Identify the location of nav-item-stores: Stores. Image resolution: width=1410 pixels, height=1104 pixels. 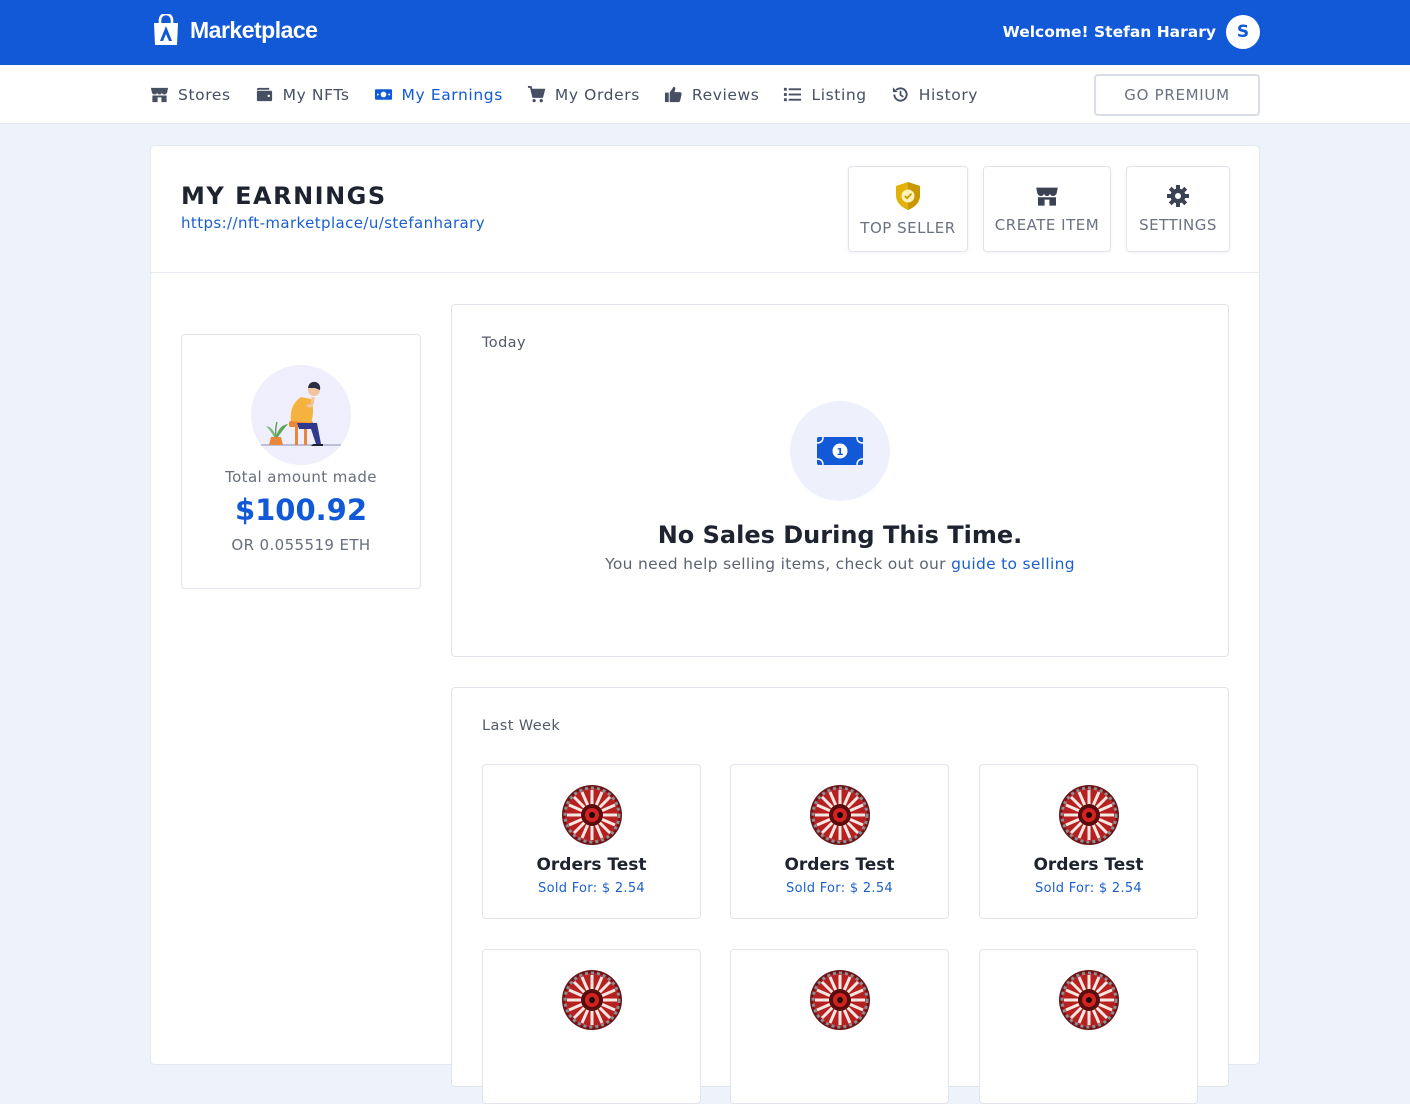
(190, 94).